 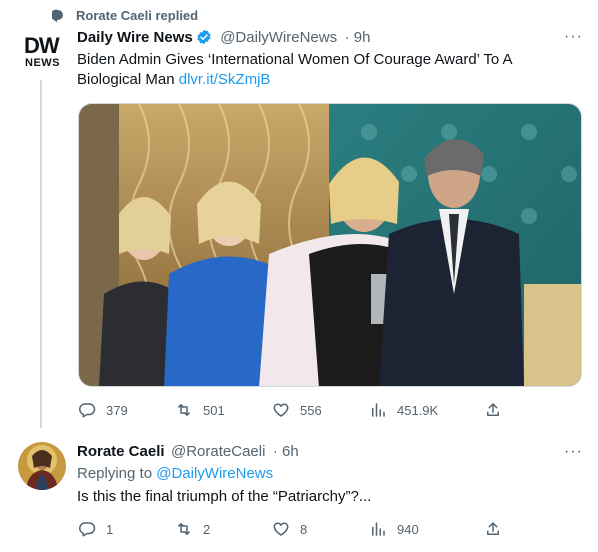 What do you see at coordinates (207, 529) in the screenshot?
I see `retweet-count: 2` at bounding box center [207, 529].